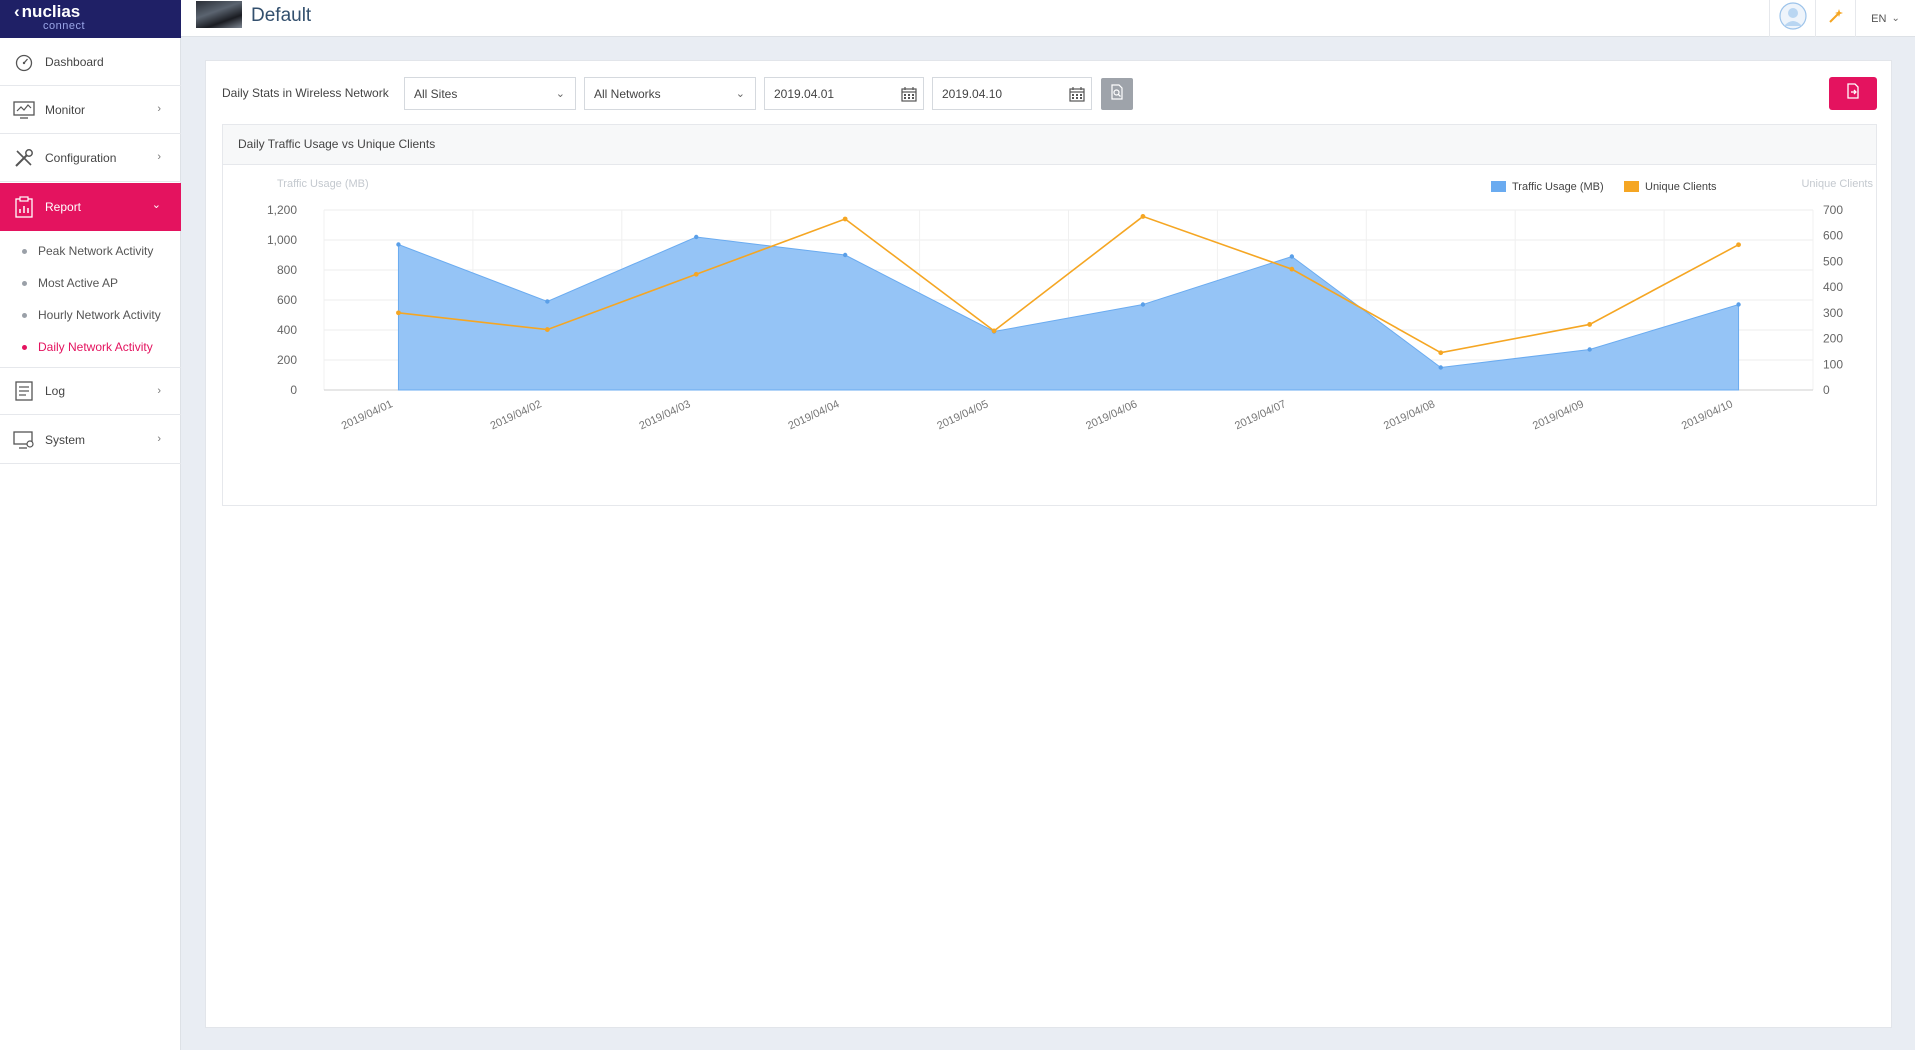 This screenshot has width=1915, height=1050. I want to click on x-tick-label: 2019/04/06, so click(1111, 415).